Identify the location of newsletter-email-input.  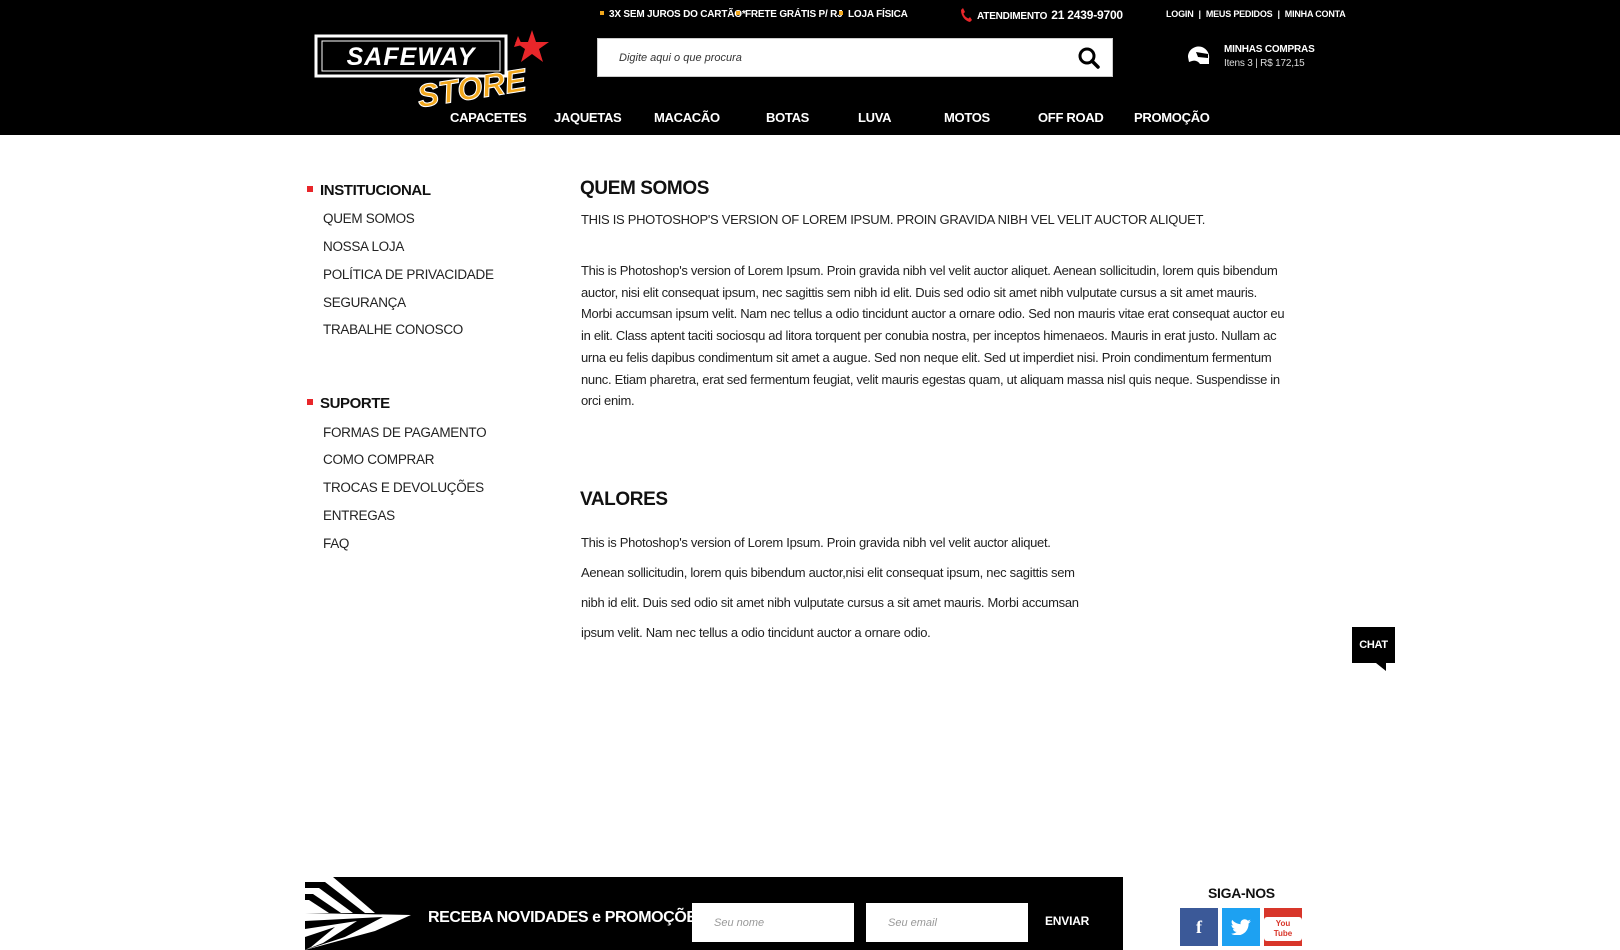
(947, 922).